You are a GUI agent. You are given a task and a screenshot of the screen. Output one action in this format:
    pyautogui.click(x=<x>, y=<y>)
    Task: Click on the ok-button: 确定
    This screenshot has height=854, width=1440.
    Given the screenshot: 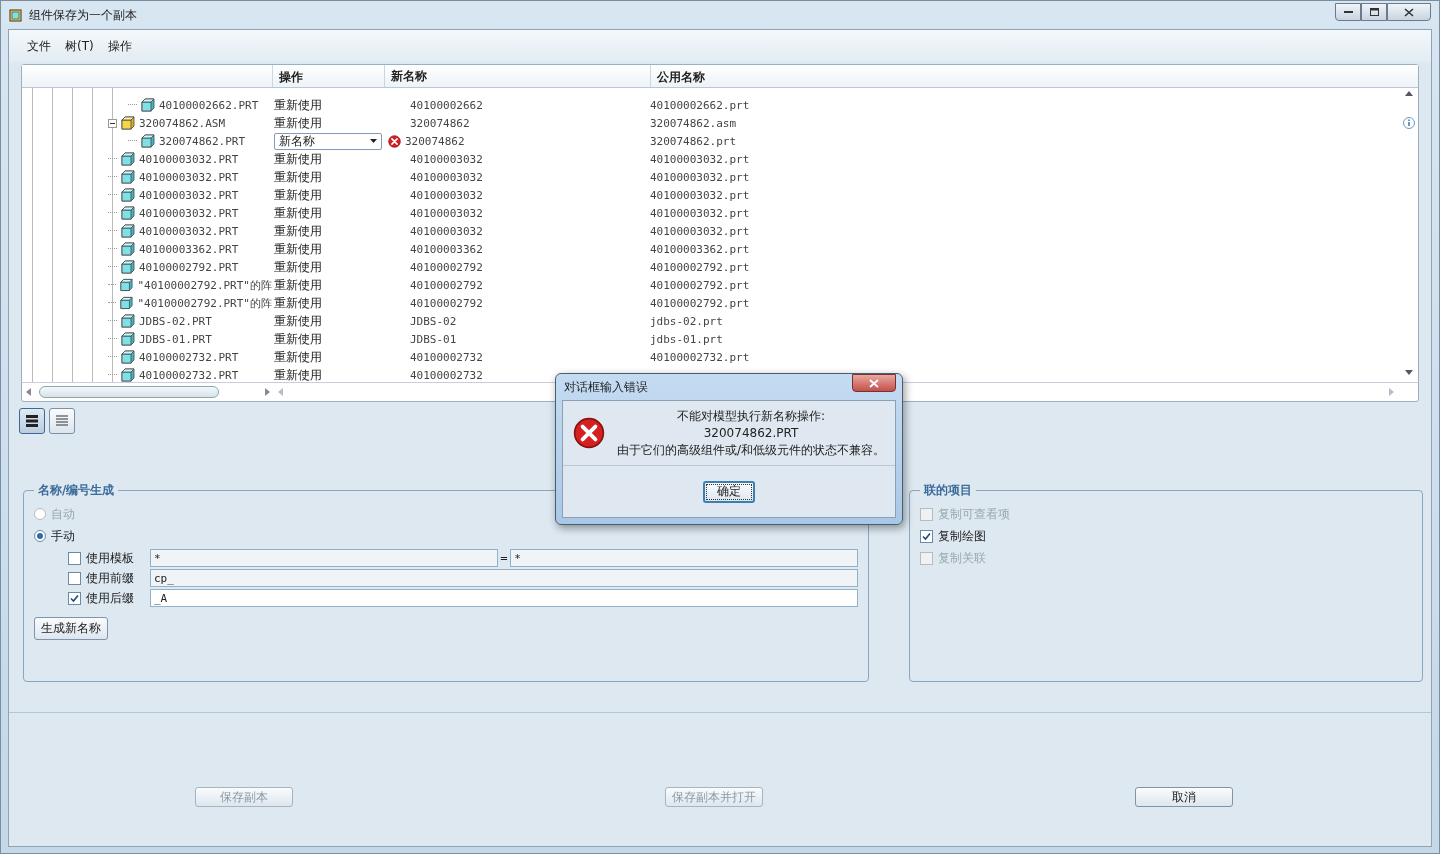 What is the action you would take?
    pyautogui.click(x=729, y=491)
    